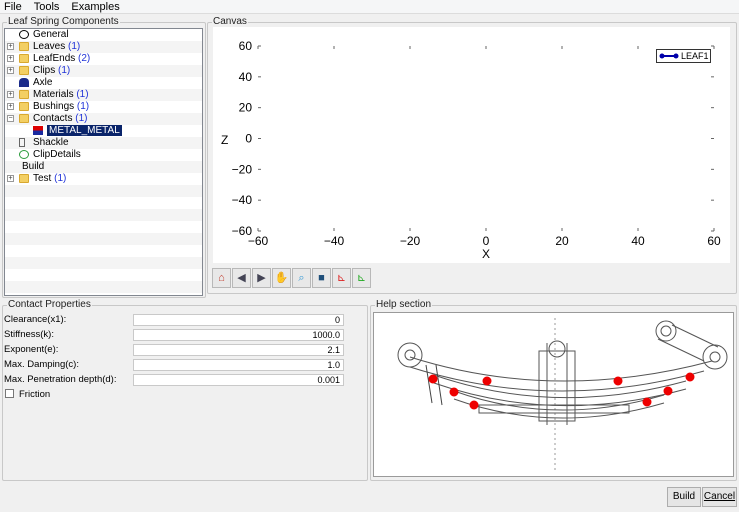 This screenshot has height=512, width=739. I want to click on tree-item-clipdetails: ClipDetails, so click(103, 155).